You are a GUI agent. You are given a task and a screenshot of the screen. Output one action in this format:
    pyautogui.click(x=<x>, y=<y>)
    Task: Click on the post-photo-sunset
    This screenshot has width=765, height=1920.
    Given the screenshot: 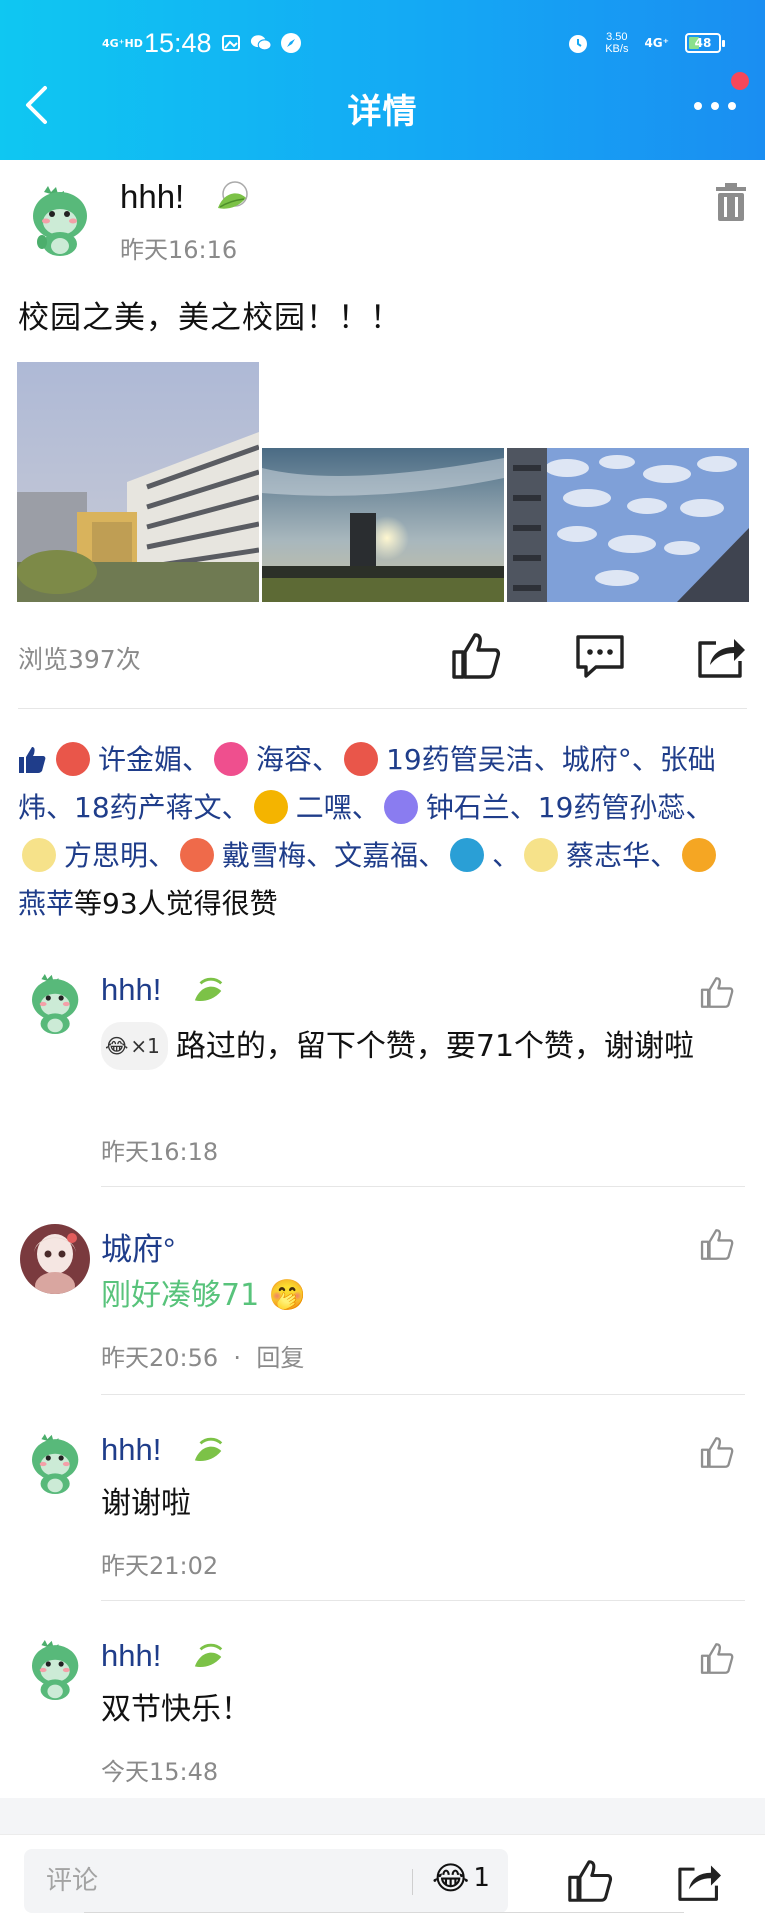 What is the action you would take?
    pyautogui.click(x=383, y=525)
    